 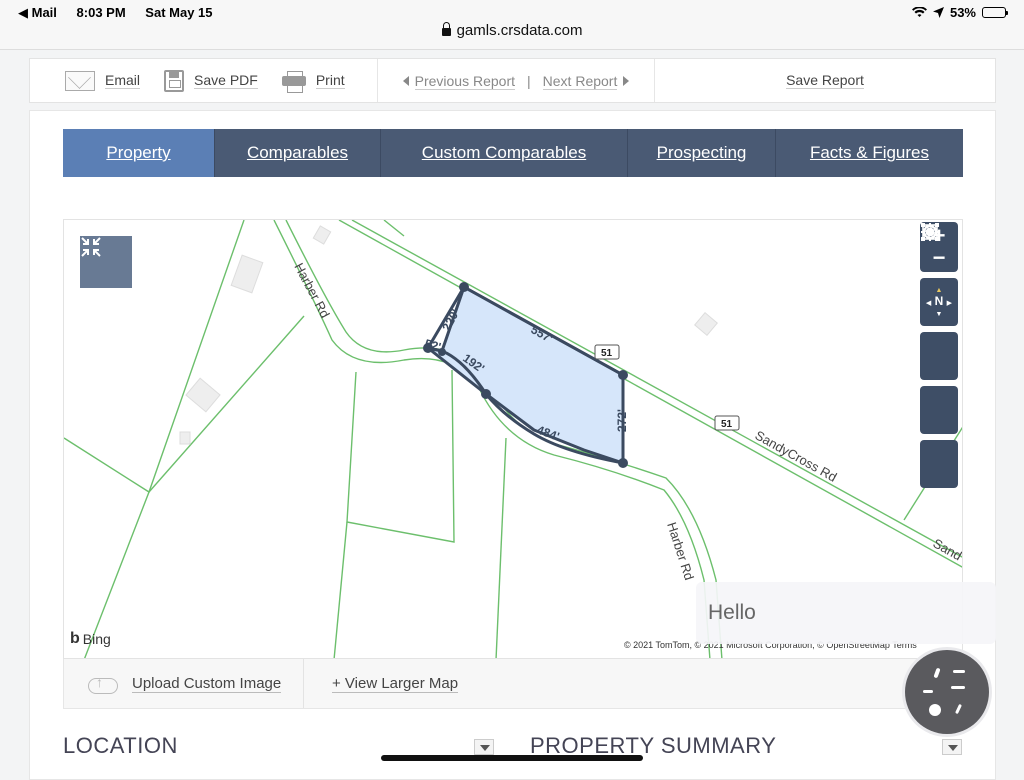 What do you see at coordinates (504, 153) in the screenshot?
I see `tab-custom-comparables: Custom Comparables` at bounding box center [504, 153].